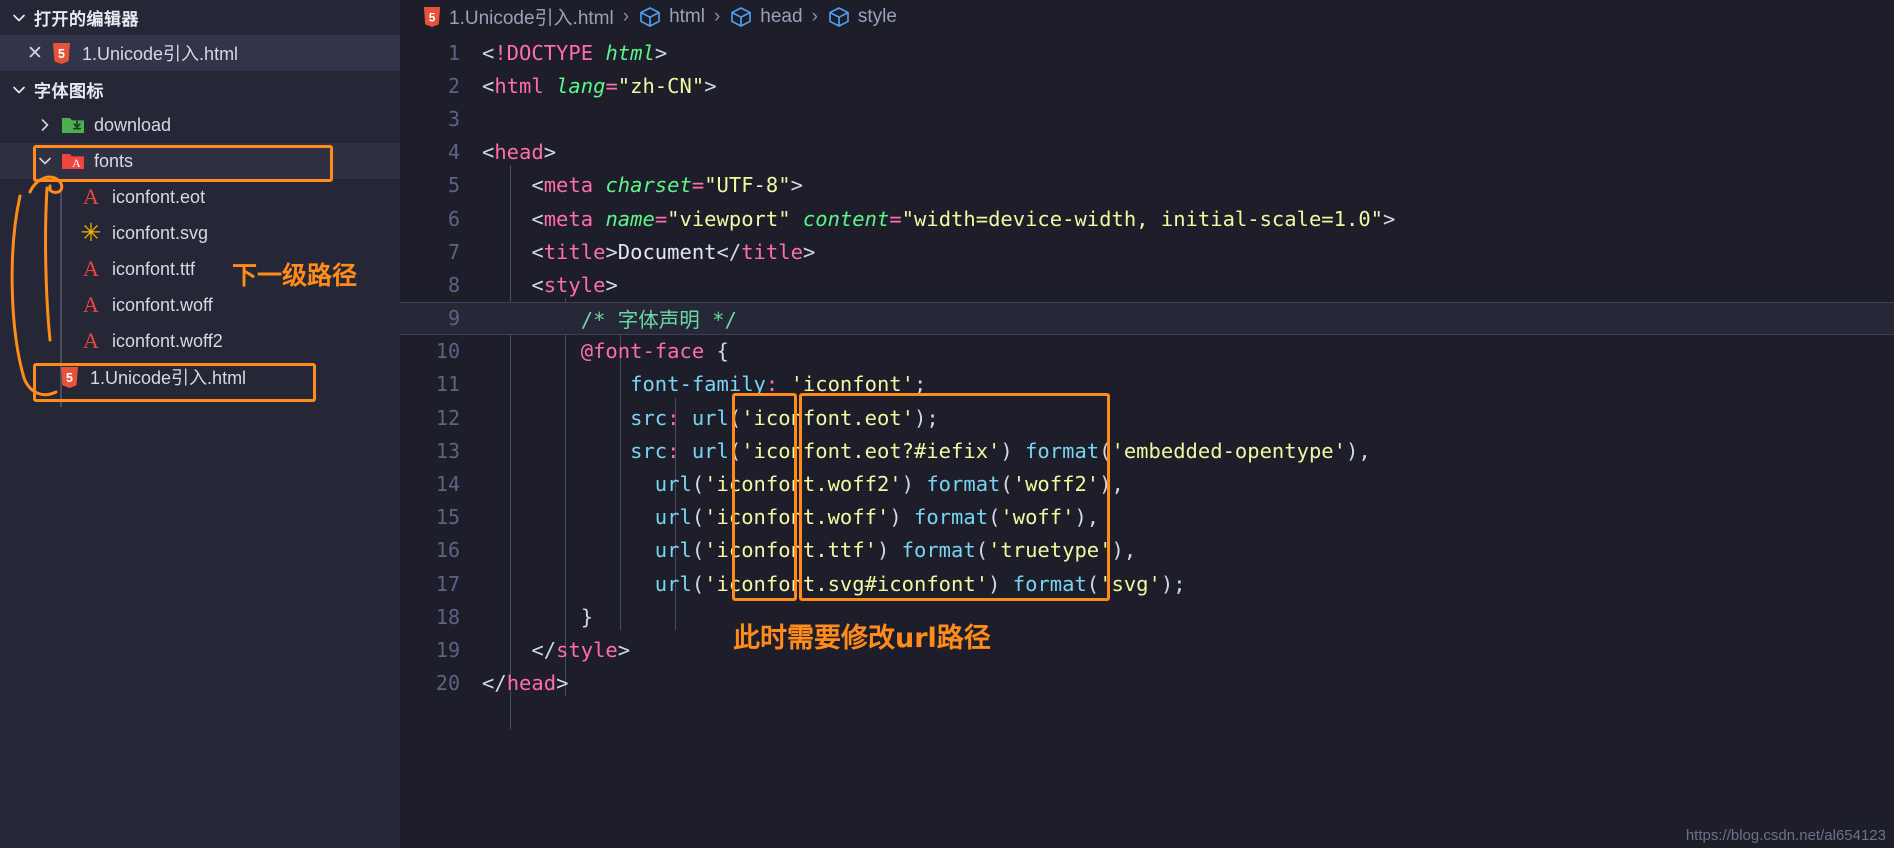 The height and width of the screenshot is (848, 1894). I want to click on line-number: 17, so click(447, 583).